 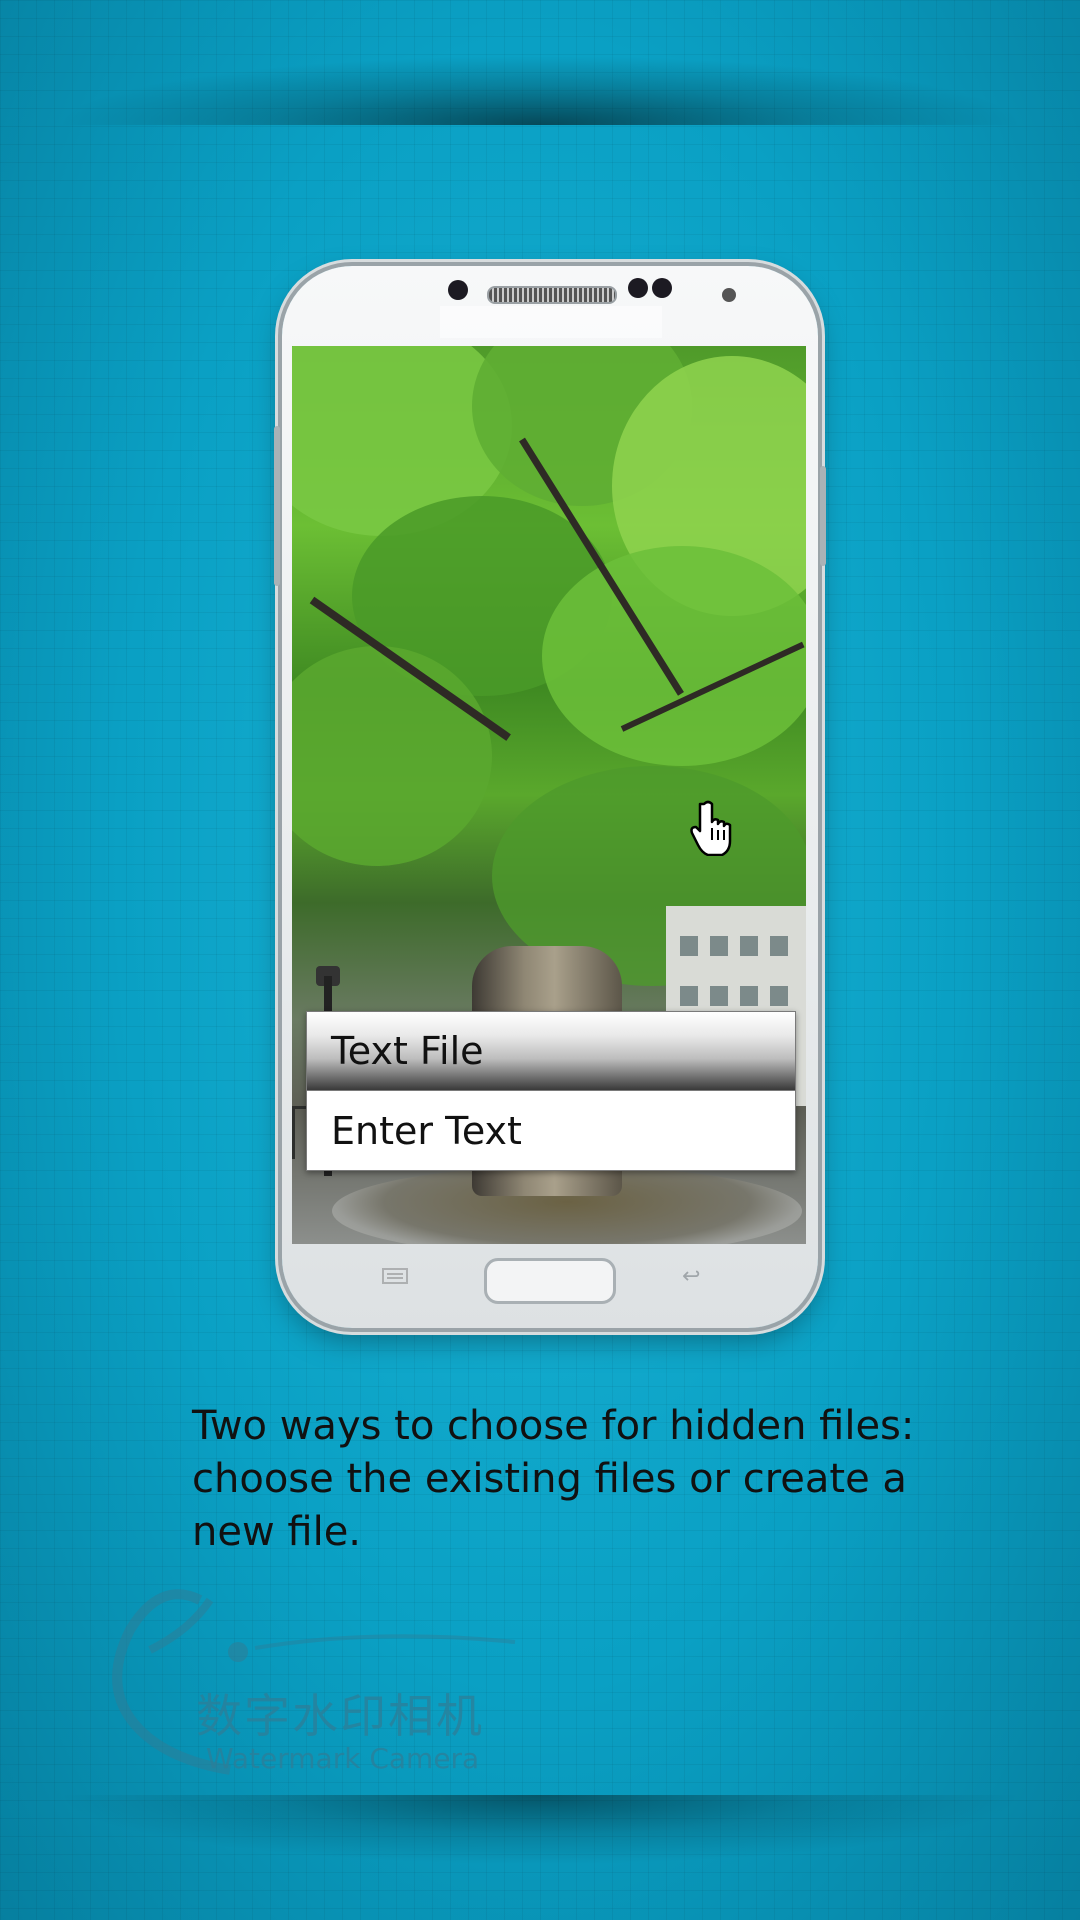 I want to click on phone-power-button, so click(x=823, y=516).